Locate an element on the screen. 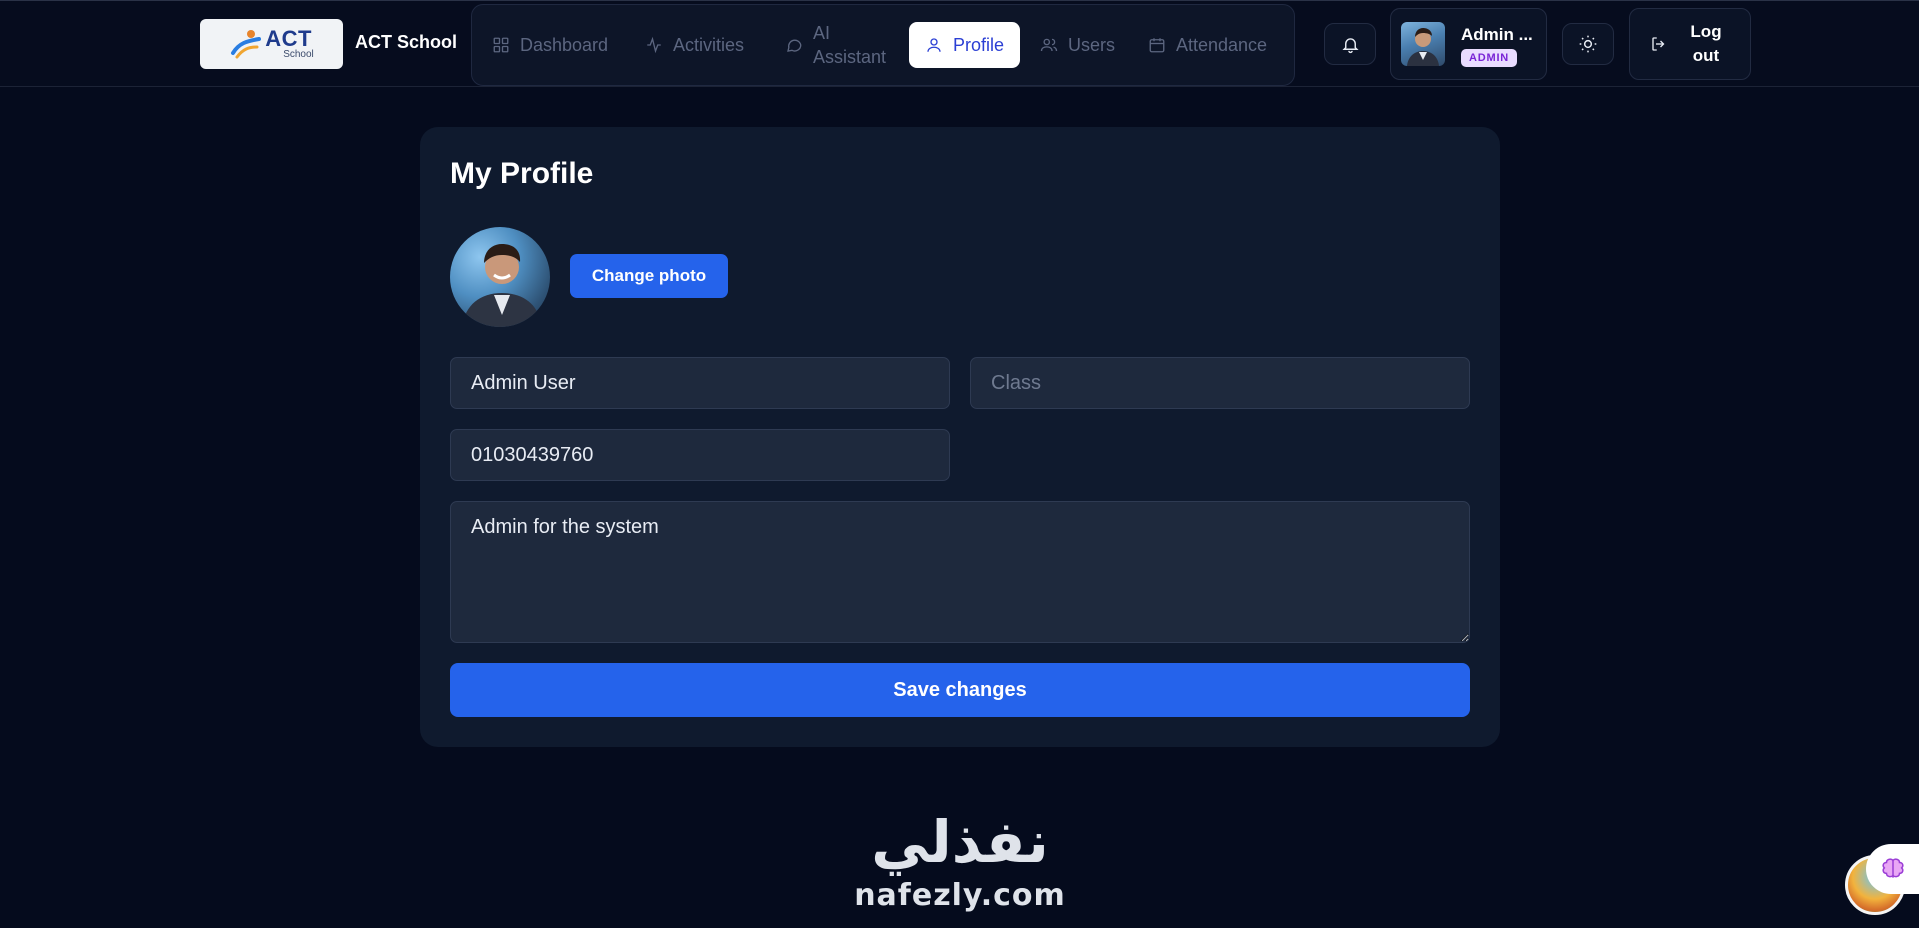 This screenshot has height=928, width=1919. nav-item-activities: Activities is located at coordinates (694, 45).